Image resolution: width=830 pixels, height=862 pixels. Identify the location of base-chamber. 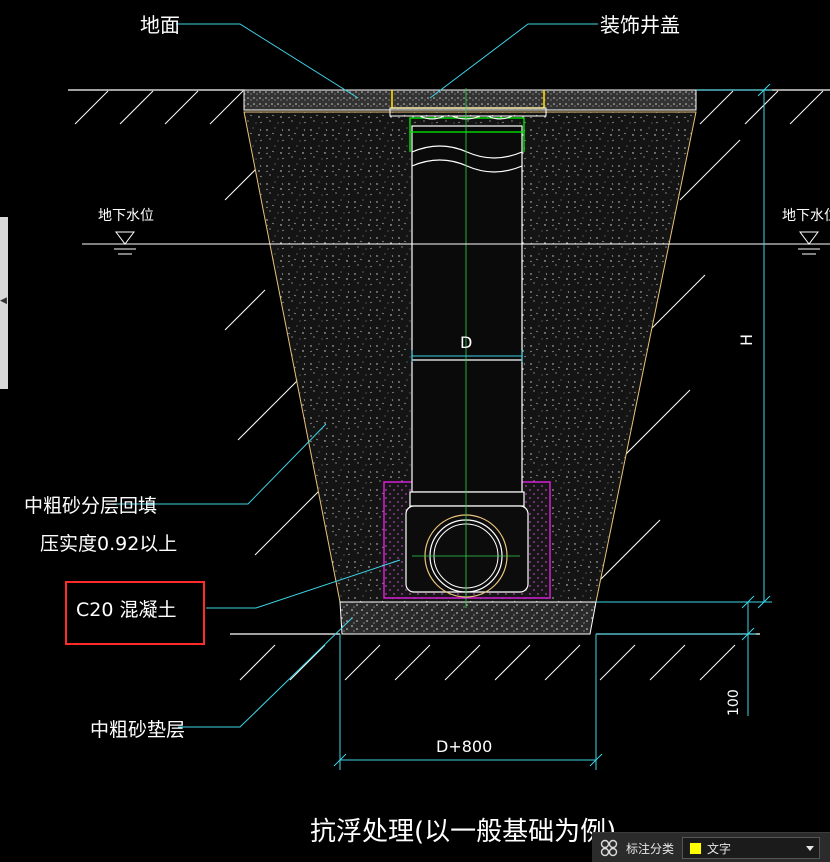
(467, 542).